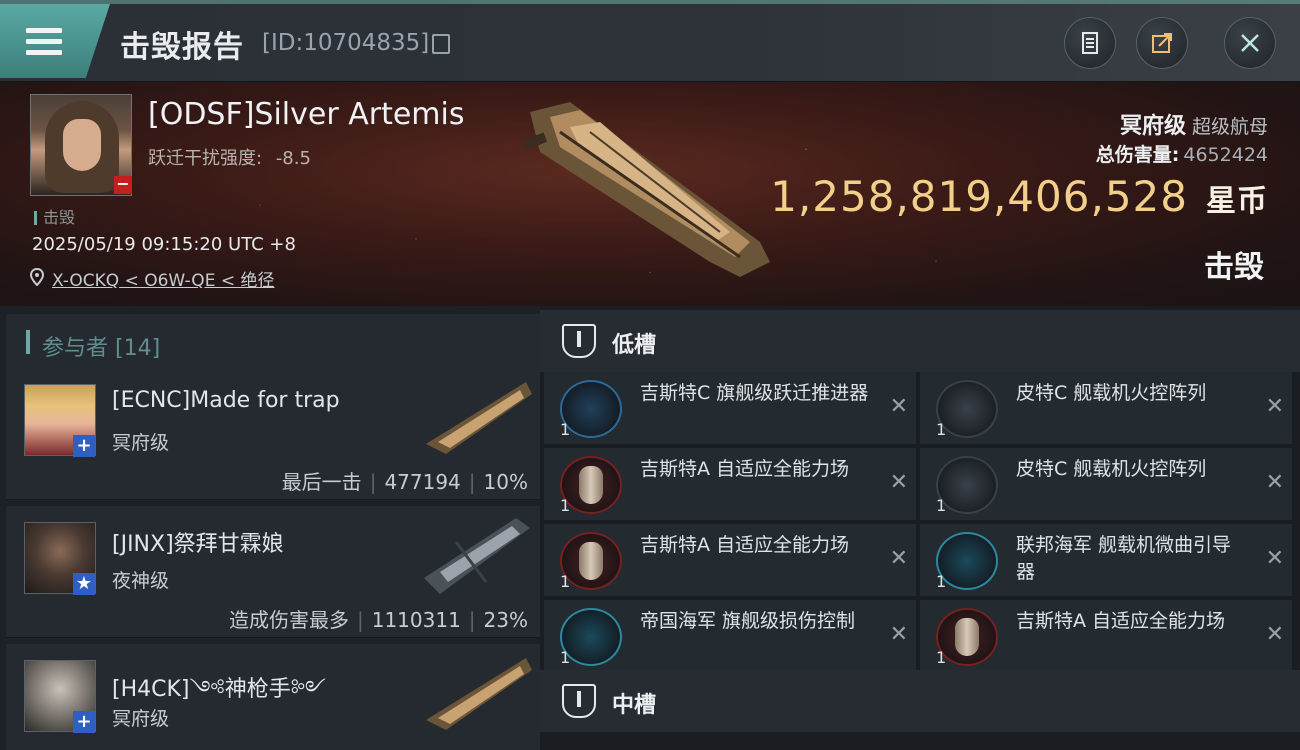 Image resolution: width=1300 pixels, height=750 pixels. I want to click on clipboard-button, so click(1090, 43).